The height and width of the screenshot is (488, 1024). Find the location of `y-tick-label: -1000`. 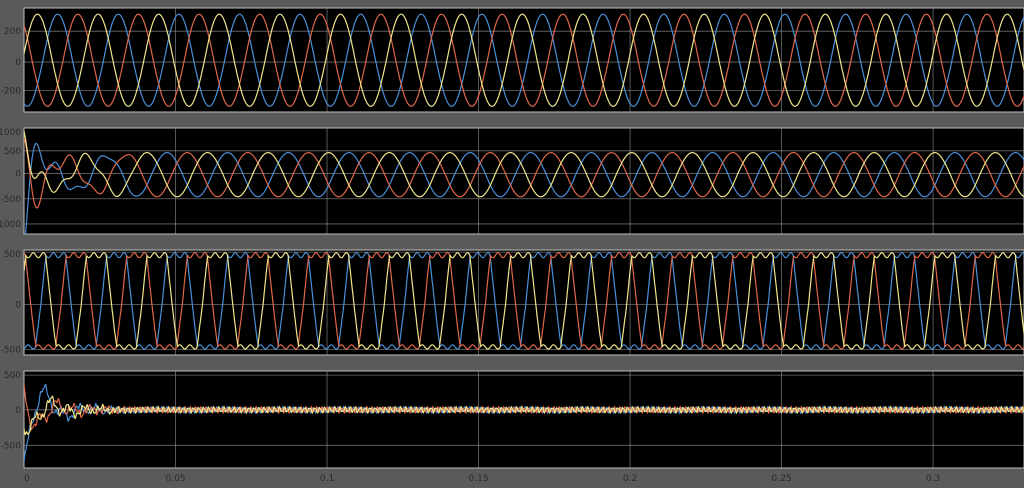

y-tick-label: -1000 is located at coordinates (10, 225).